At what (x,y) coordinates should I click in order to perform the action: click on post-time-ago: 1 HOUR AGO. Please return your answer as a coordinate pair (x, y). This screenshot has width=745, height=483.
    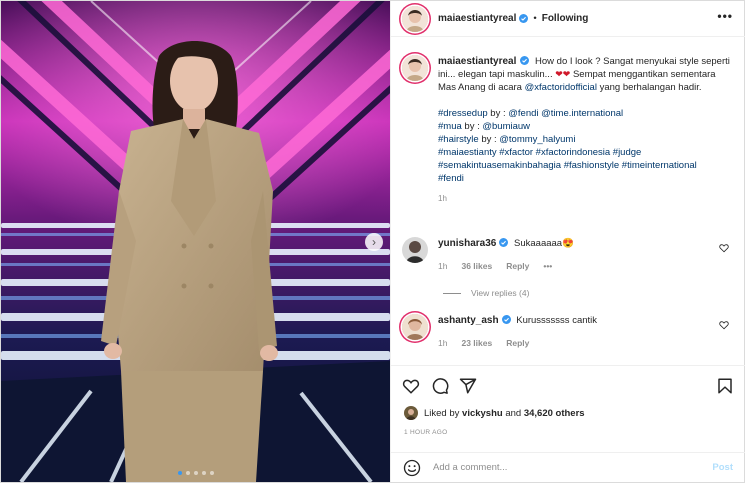
    Looking at the image, I should click on (425, 432).